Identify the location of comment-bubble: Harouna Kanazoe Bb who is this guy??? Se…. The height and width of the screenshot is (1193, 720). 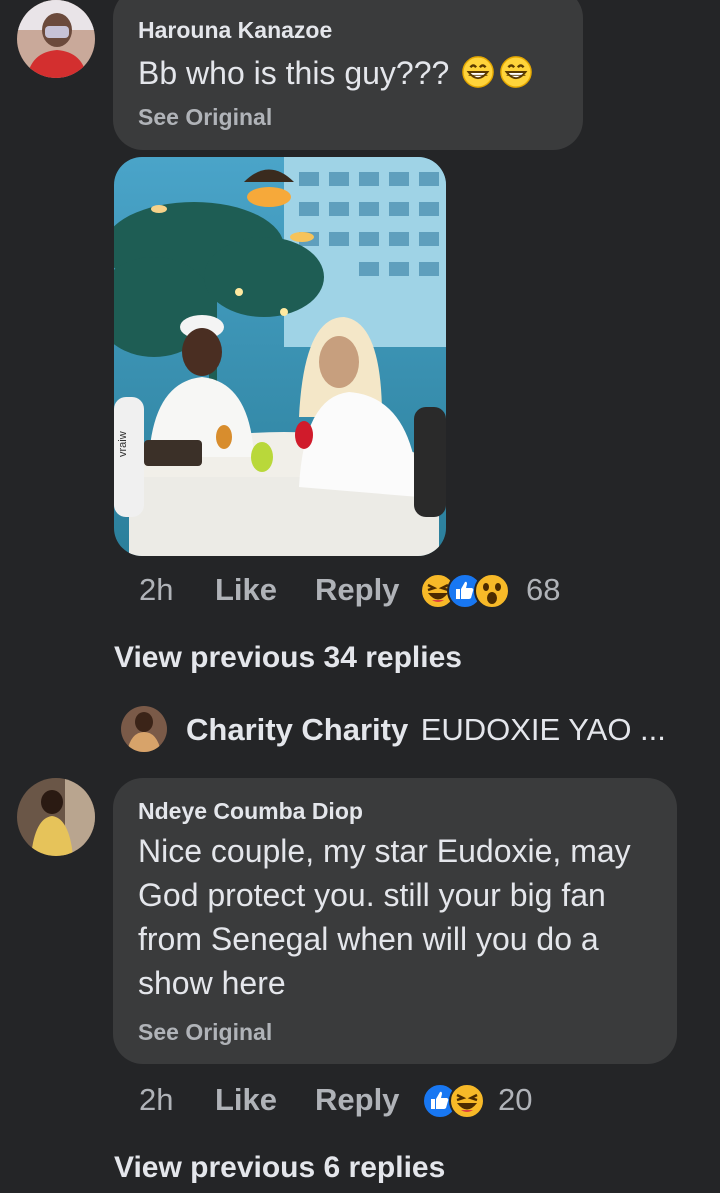
(348, 75).